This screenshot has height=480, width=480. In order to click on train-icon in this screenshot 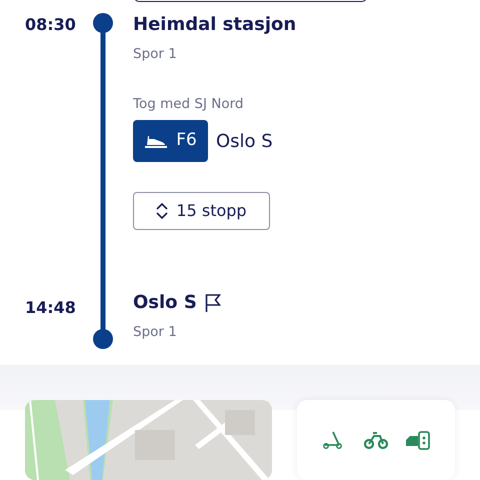, I will do `click(156, 141)`.